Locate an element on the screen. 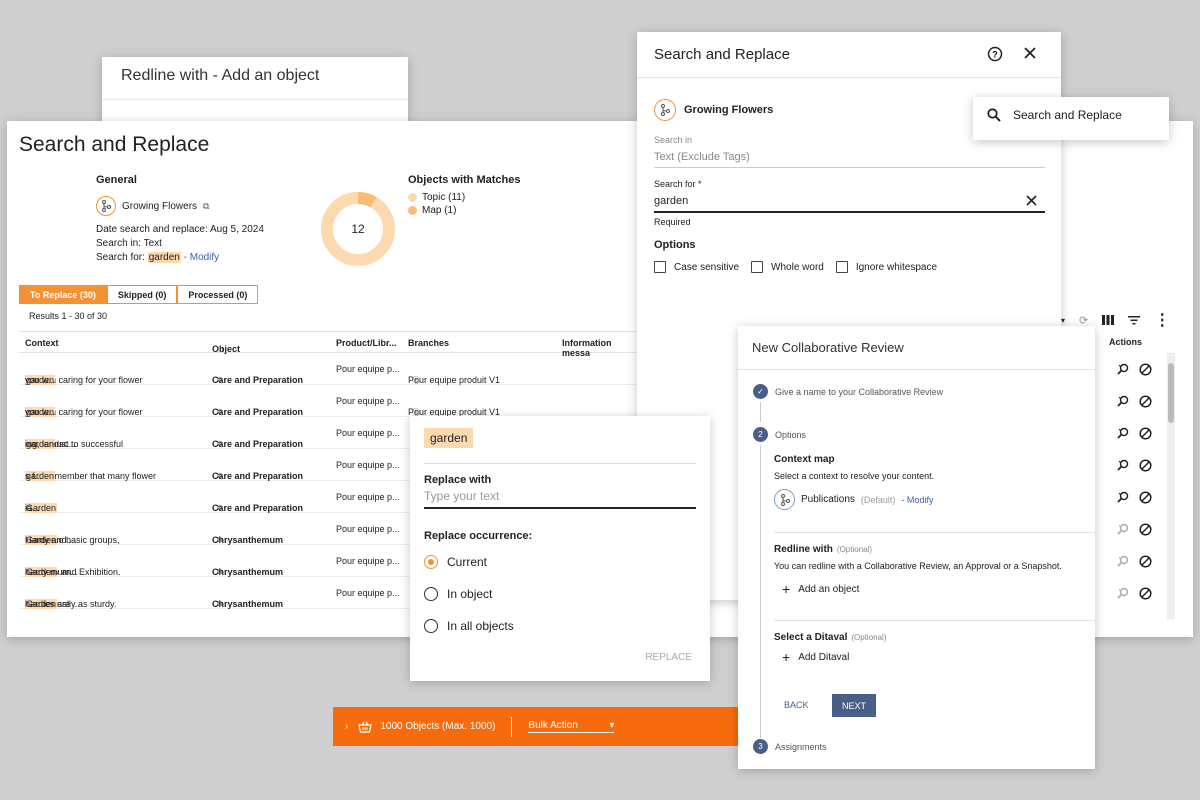  objects-count: 1000 Objects (Max. 1000) is located at coordinates (438, 726).